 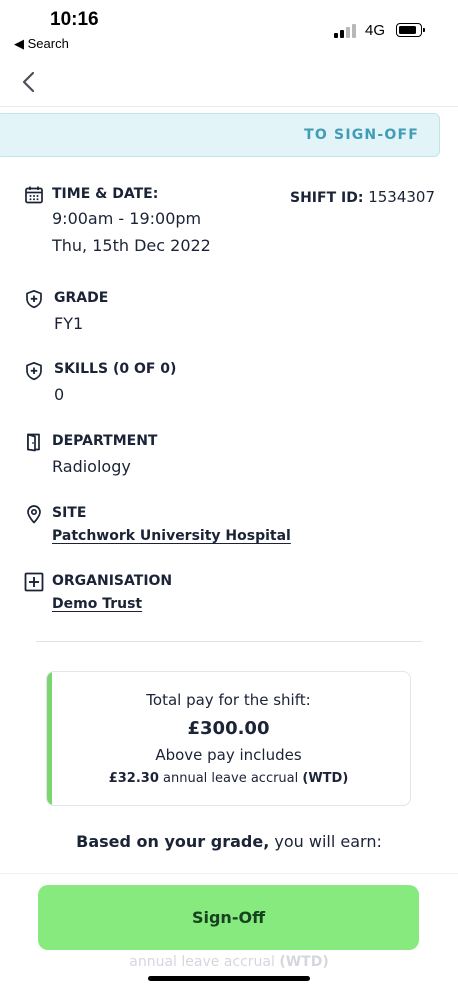 I want to click on sign-off-button: Sign-Off, so click(x=228, y=917).